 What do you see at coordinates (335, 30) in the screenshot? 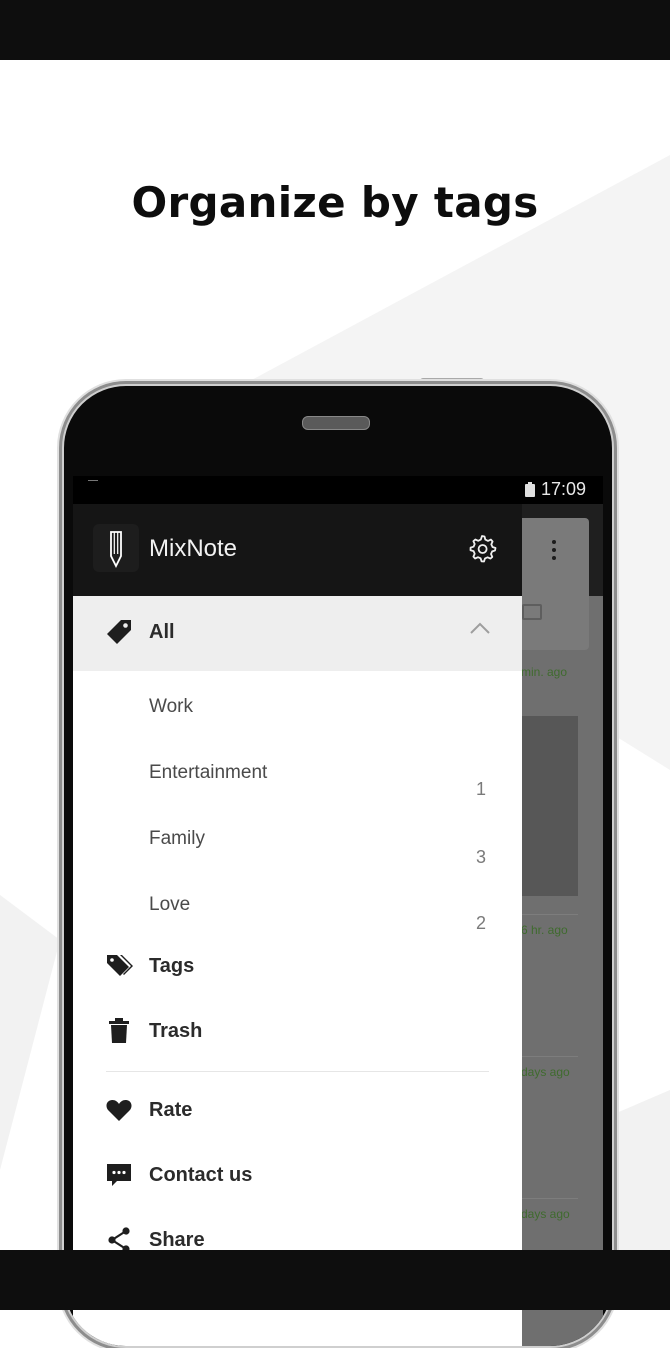
I see `top-letterbox` at bounding box center [335, 30].